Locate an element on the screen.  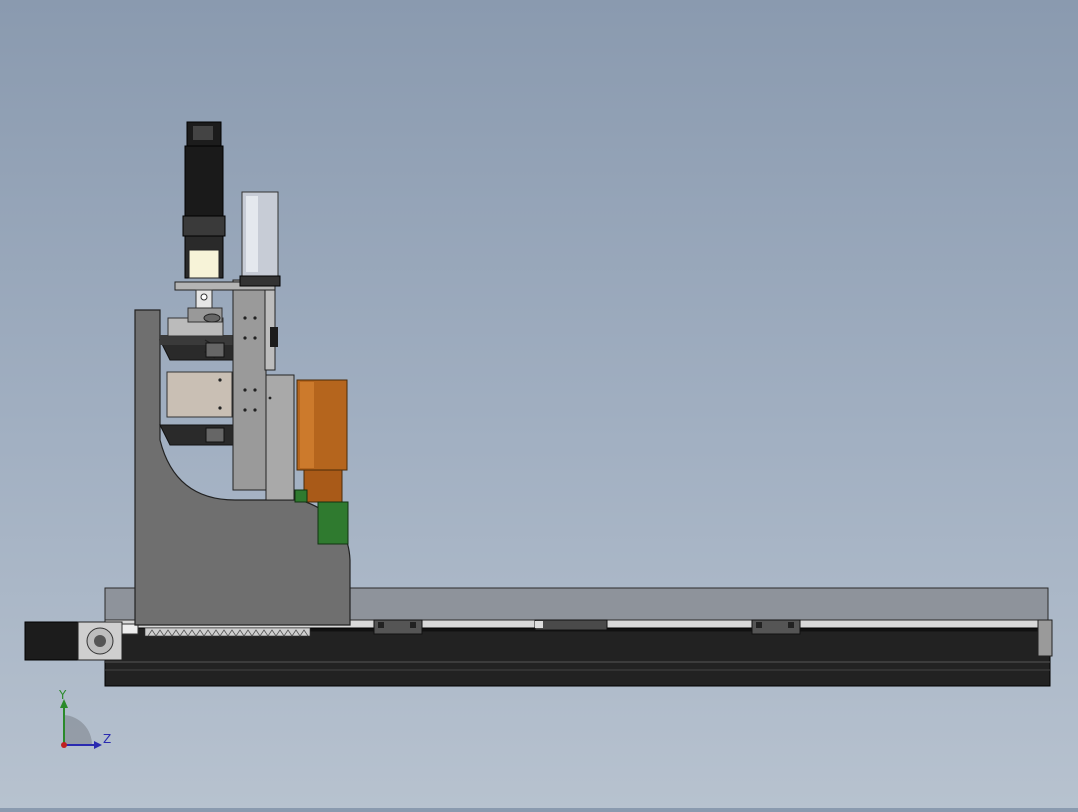
orientation-triad is located at coordinates (81, 724).